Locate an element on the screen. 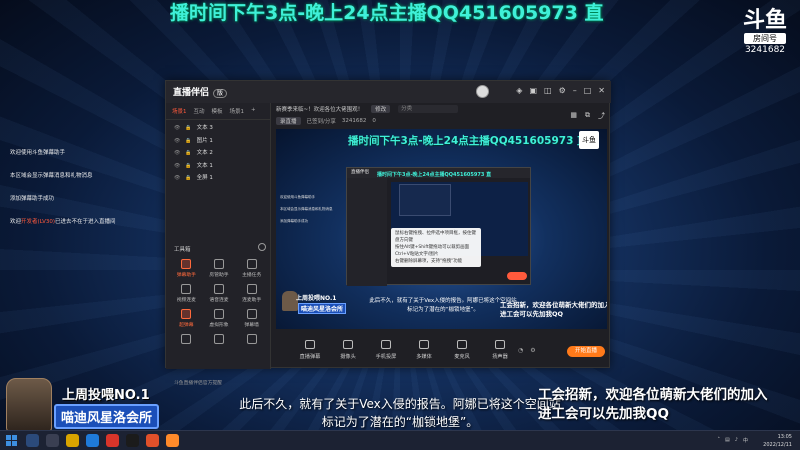  toolbox-settings-icon is located at coordinates (262, 247).